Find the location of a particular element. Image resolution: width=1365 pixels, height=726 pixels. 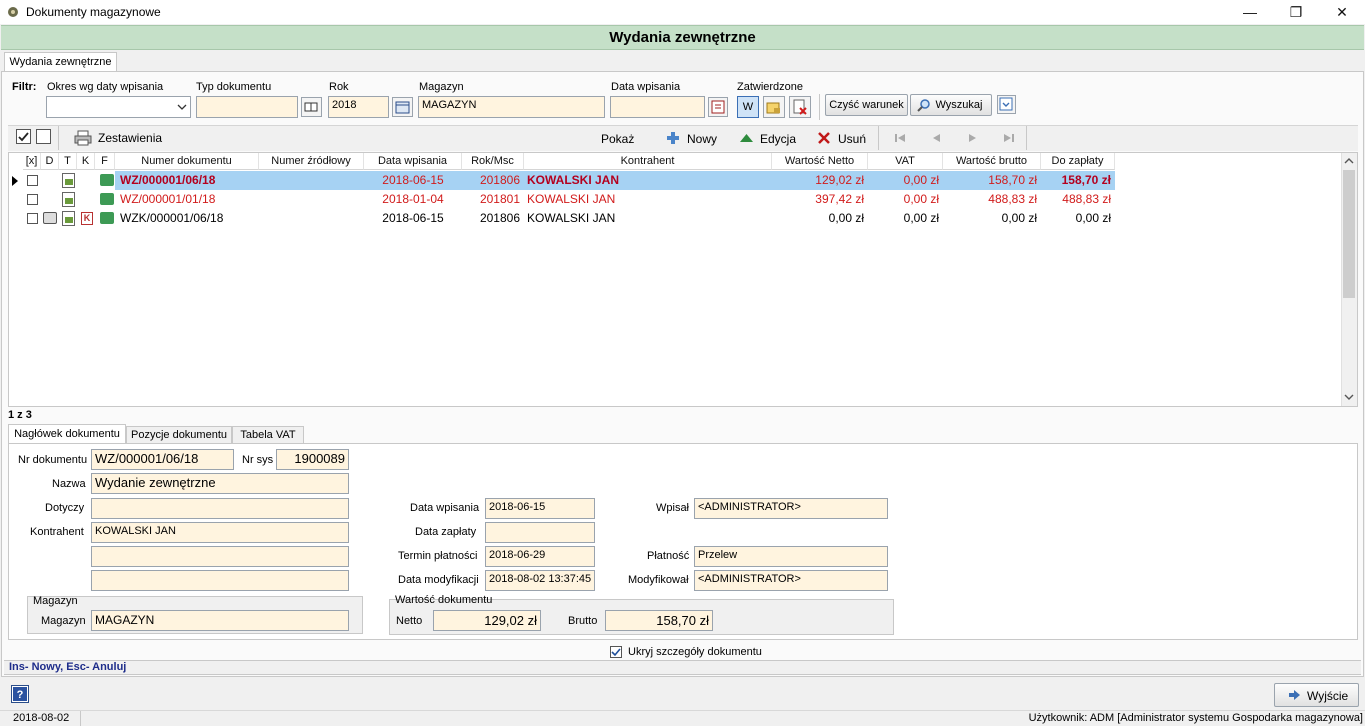

scroll-up-icon is located at coordinates (1349, 161).